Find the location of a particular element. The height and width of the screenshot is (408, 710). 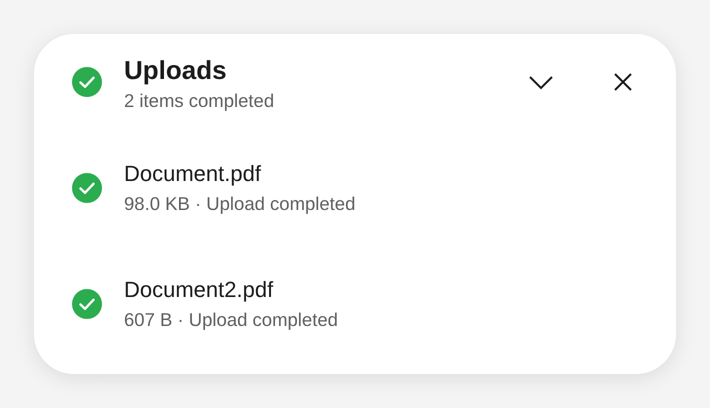

panel-subtitle: 2 items completed is located at coordinates (200, 101).